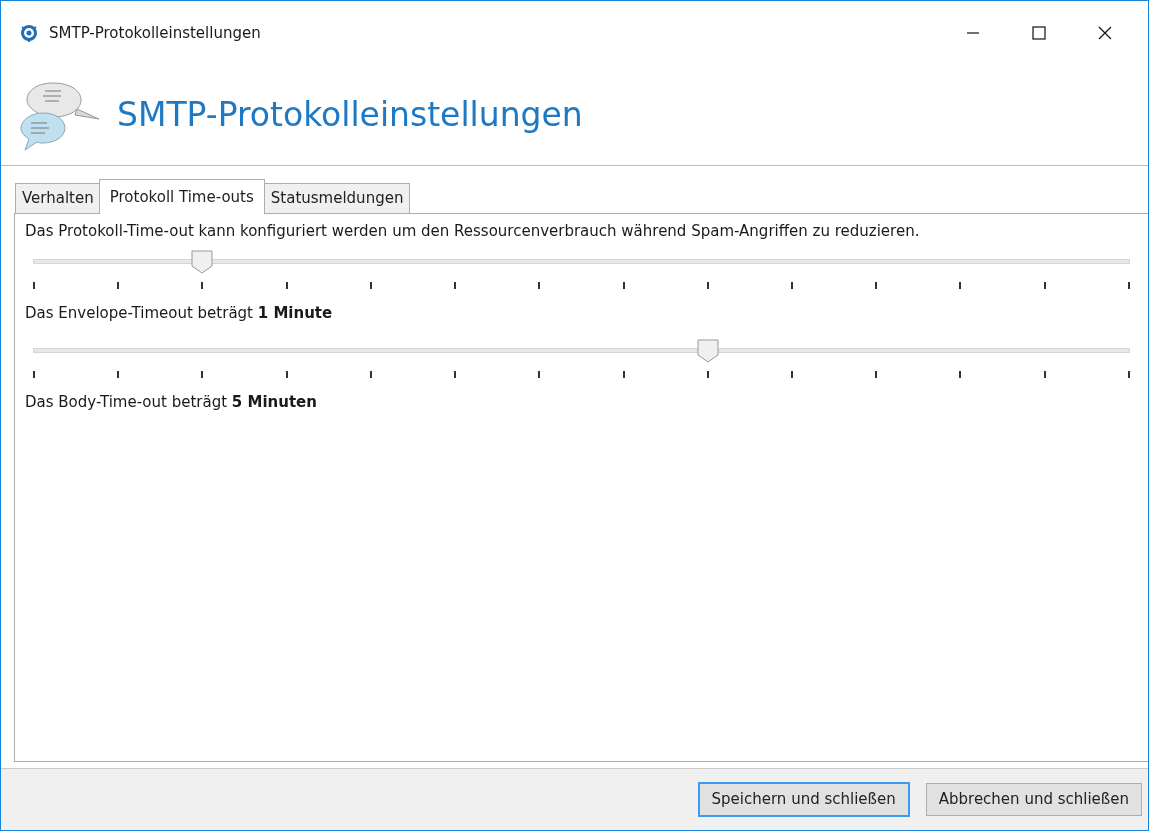 The height and width of the screenshot is (831, 1149). What do you see at coordinates (181, 196) in the screenshot?
I see `tab: Protokoll Time-outs` at bounding box center [181, 196].